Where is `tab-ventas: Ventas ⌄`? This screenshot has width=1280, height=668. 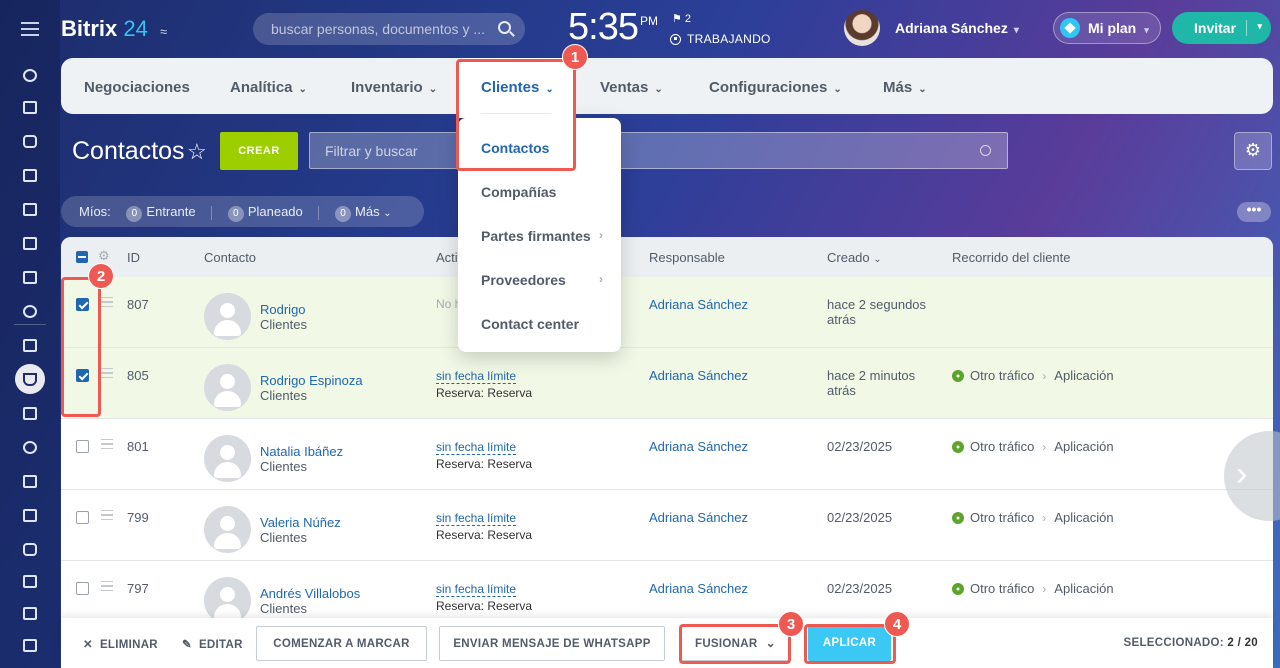 tab-ventas: Ventas ⌄ is located at coordinates (631, 87).